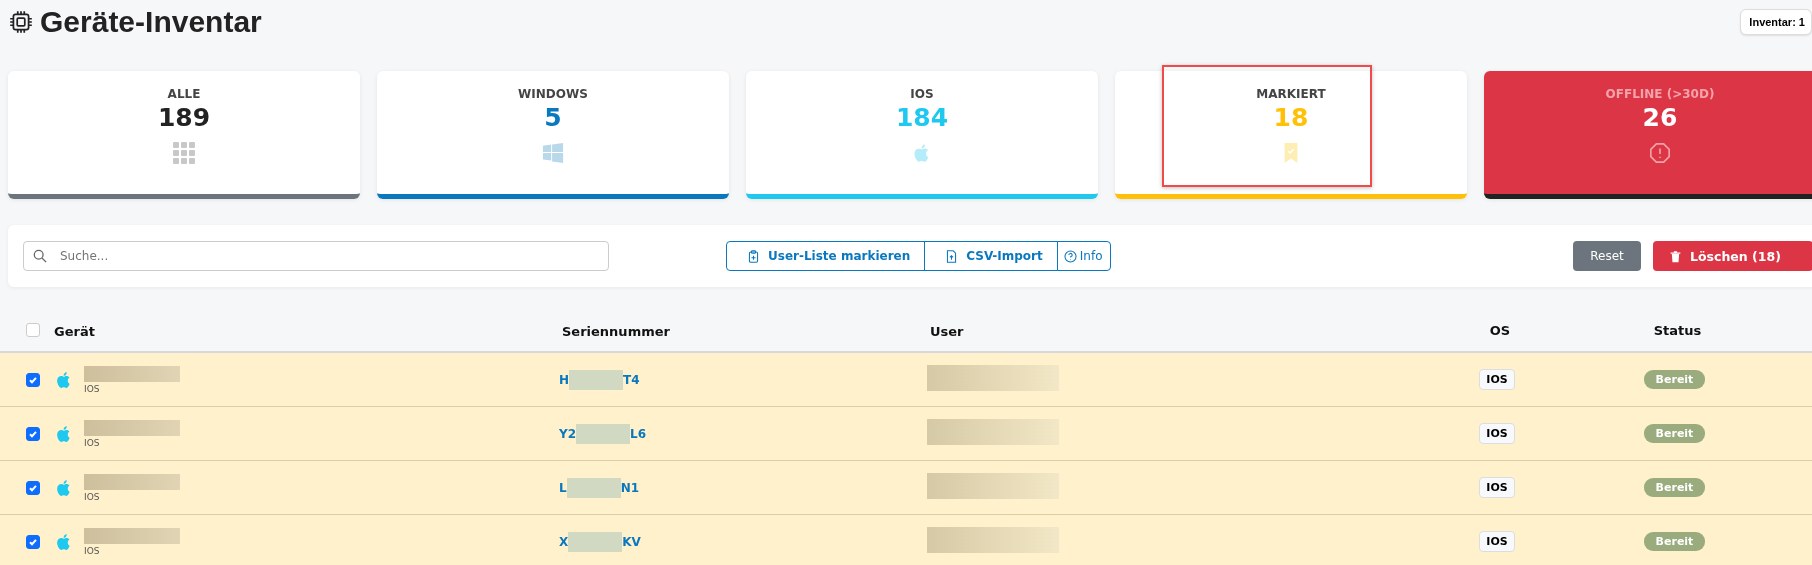 The width and height of the screenshot is (1812, 565). I want to click on column-header: Seriennummer, so click(616, 331).